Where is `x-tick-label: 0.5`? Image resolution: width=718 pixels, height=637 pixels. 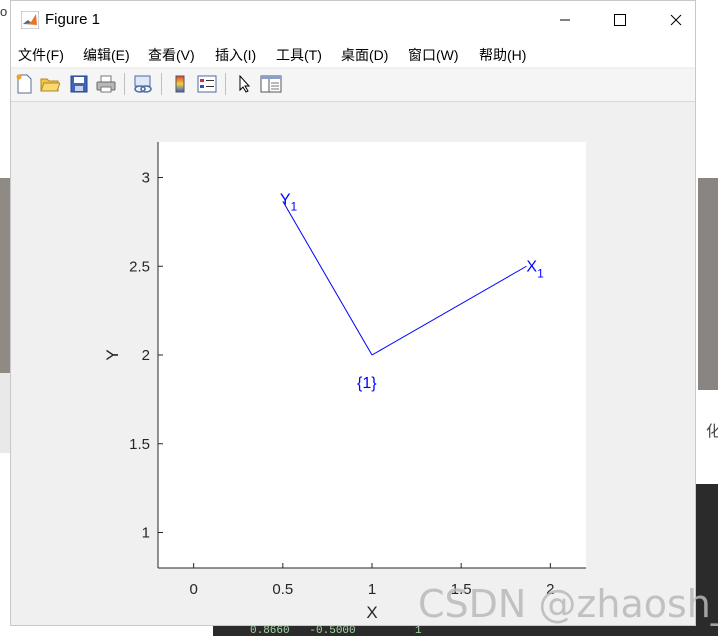
x-tick-label: 0.5 is located at coordinates (282, 589).